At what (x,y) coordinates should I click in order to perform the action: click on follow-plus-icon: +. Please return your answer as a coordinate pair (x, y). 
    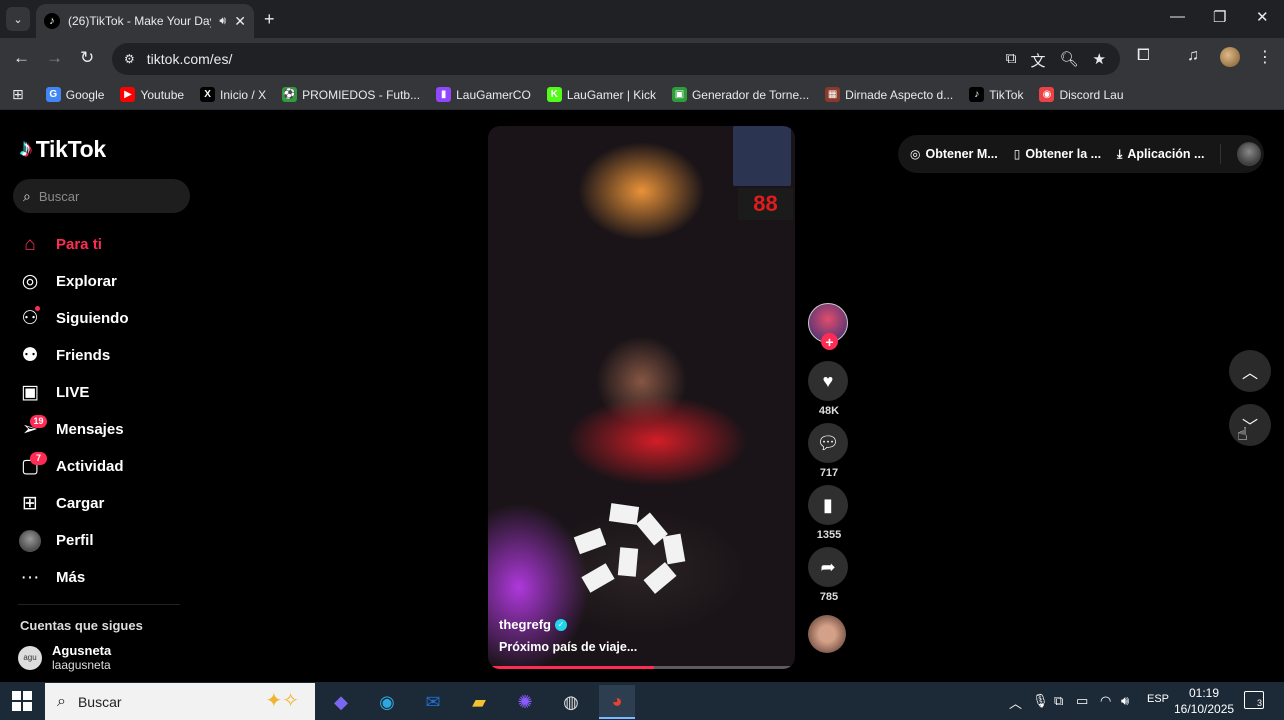
    Looking at the image, I should click on (829, 341).